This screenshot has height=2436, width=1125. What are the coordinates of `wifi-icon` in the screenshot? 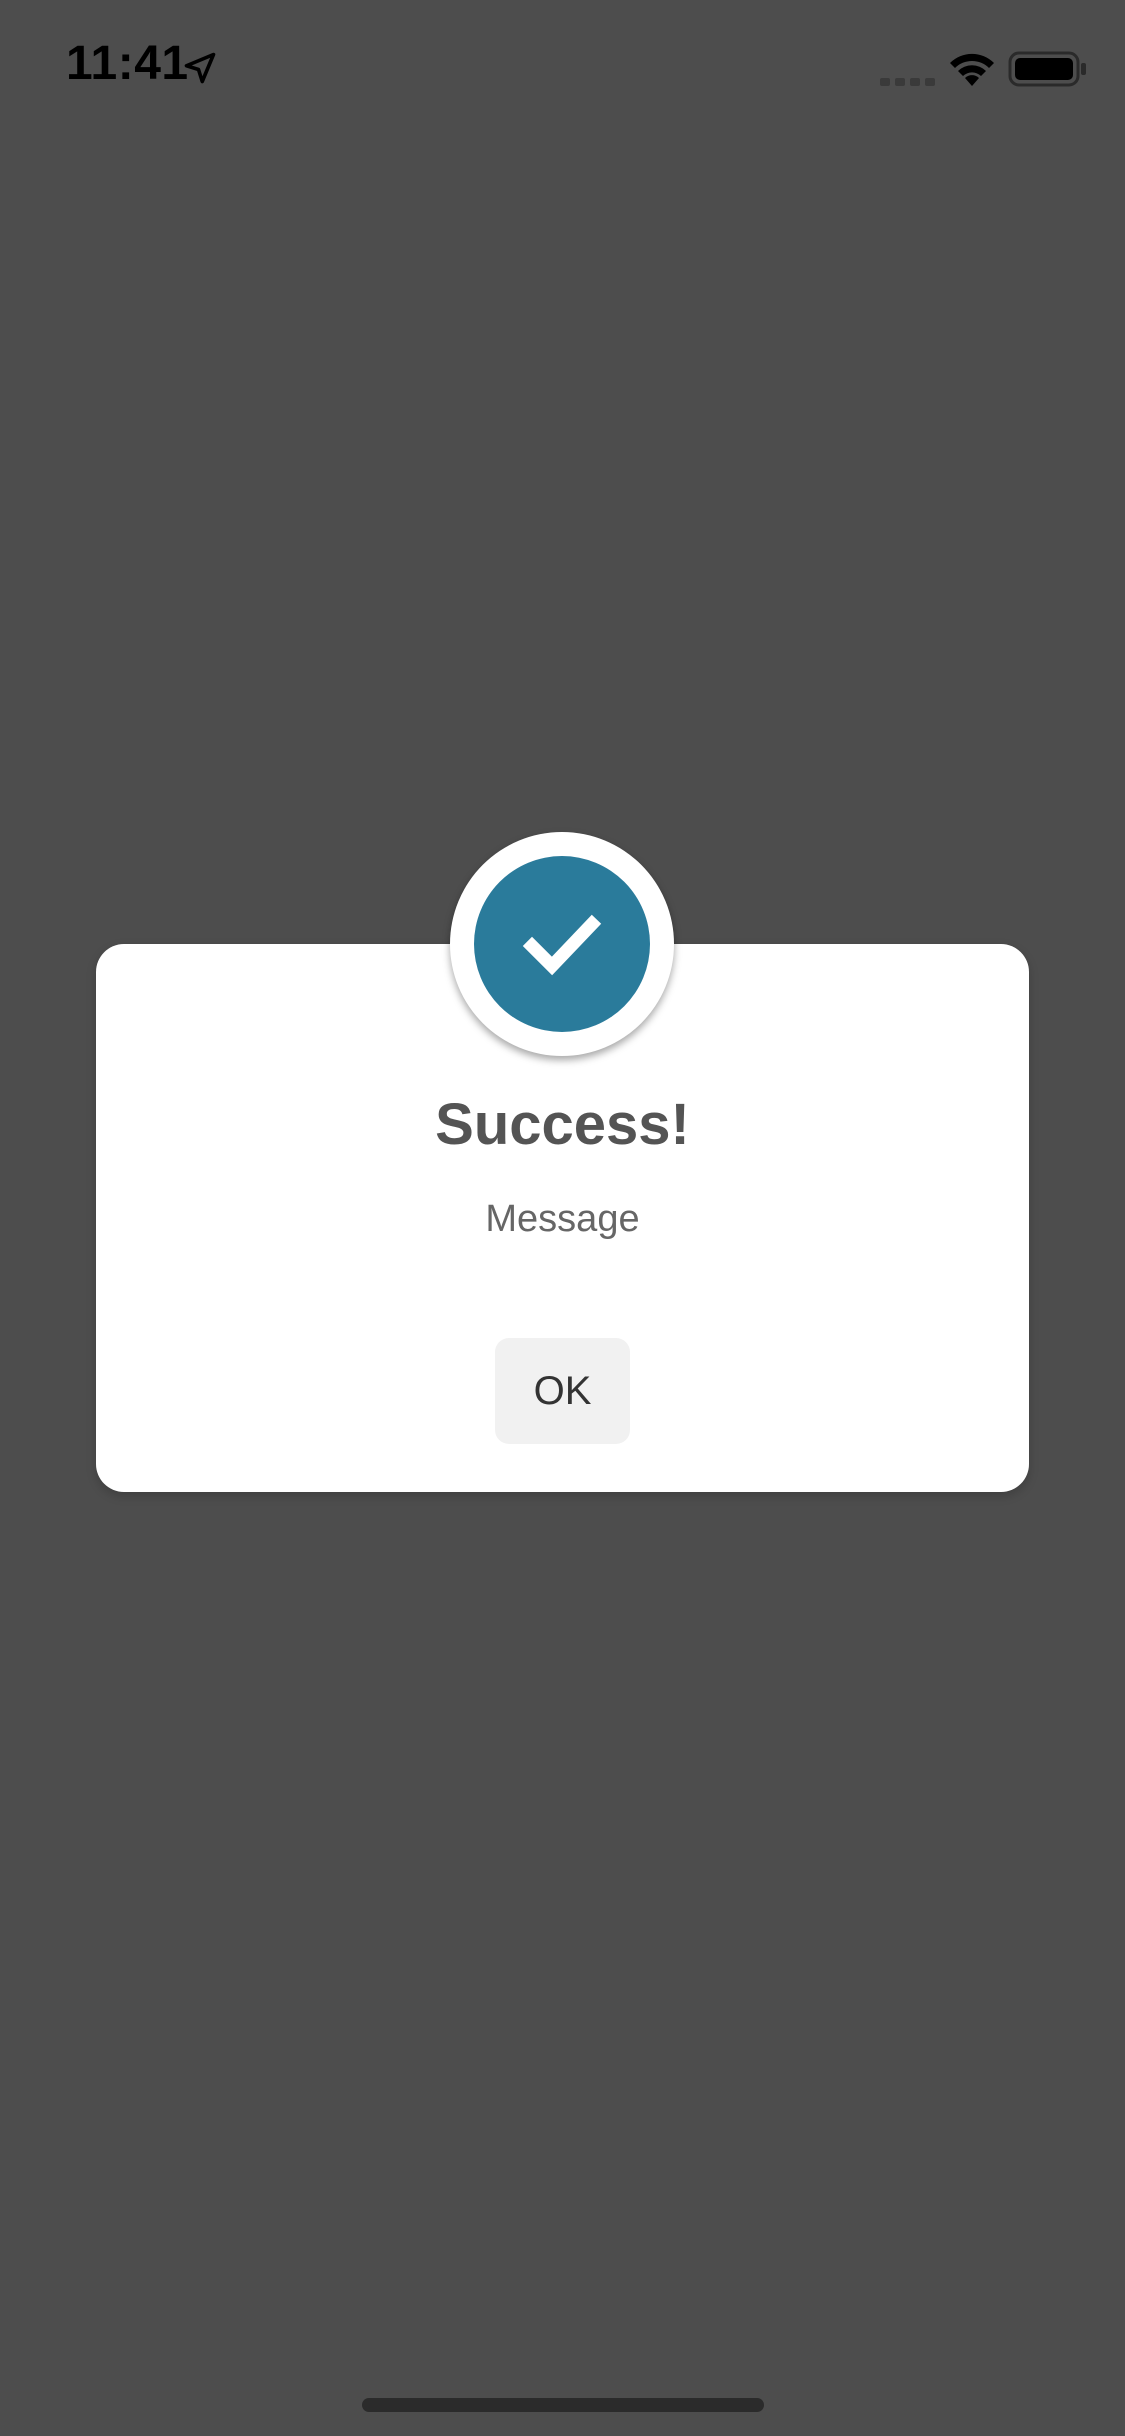 It's located at (972, 69).